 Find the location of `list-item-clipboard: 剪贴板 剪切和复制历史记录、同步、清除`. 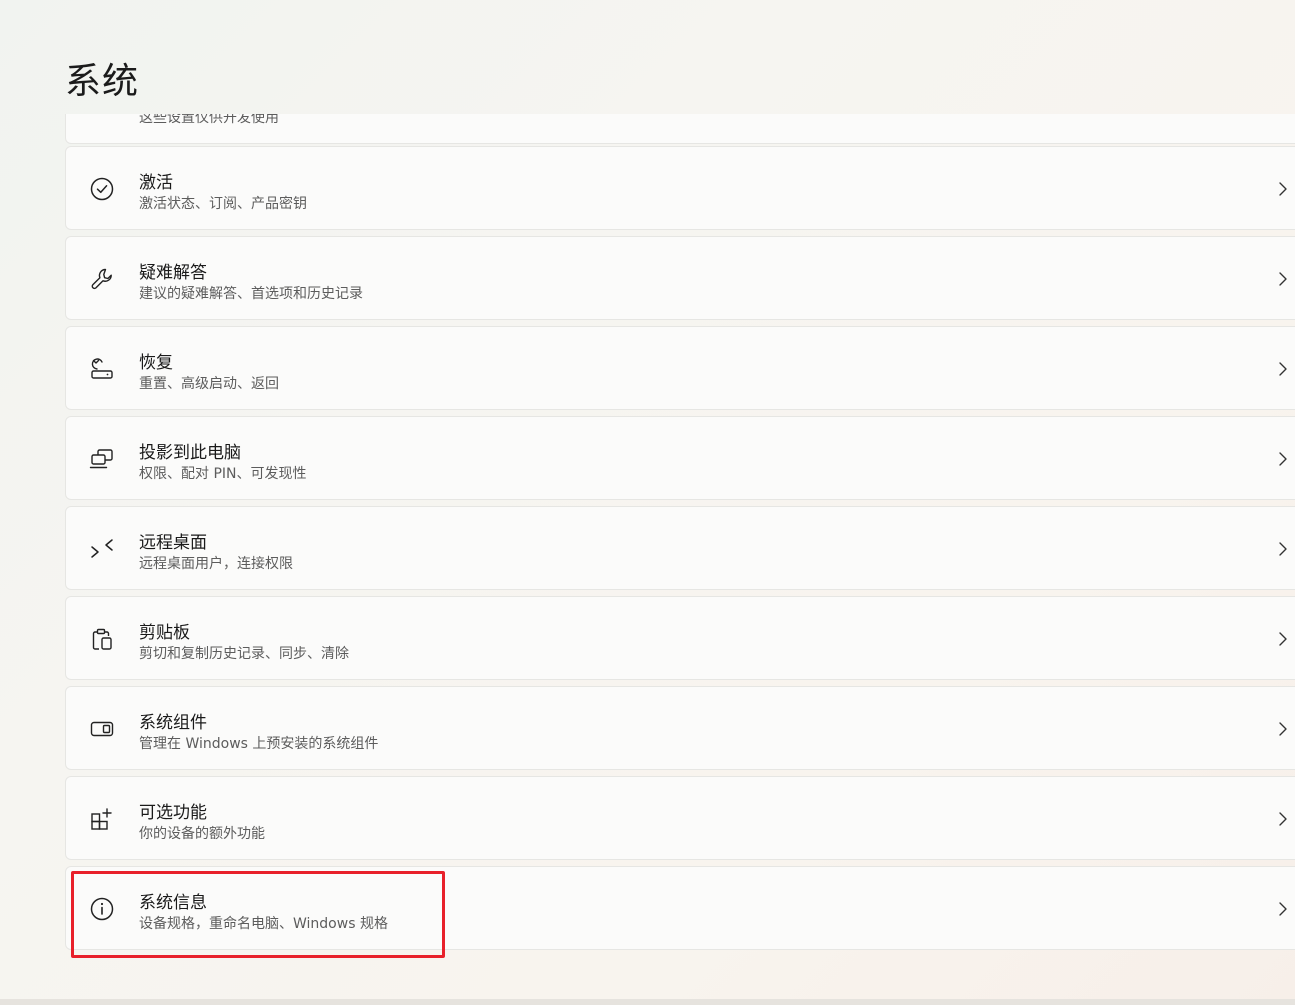

list-item-clipboard: 剪贴板 剪切和复制历史记录、同步、清除 is located at coordinates (680, 638).